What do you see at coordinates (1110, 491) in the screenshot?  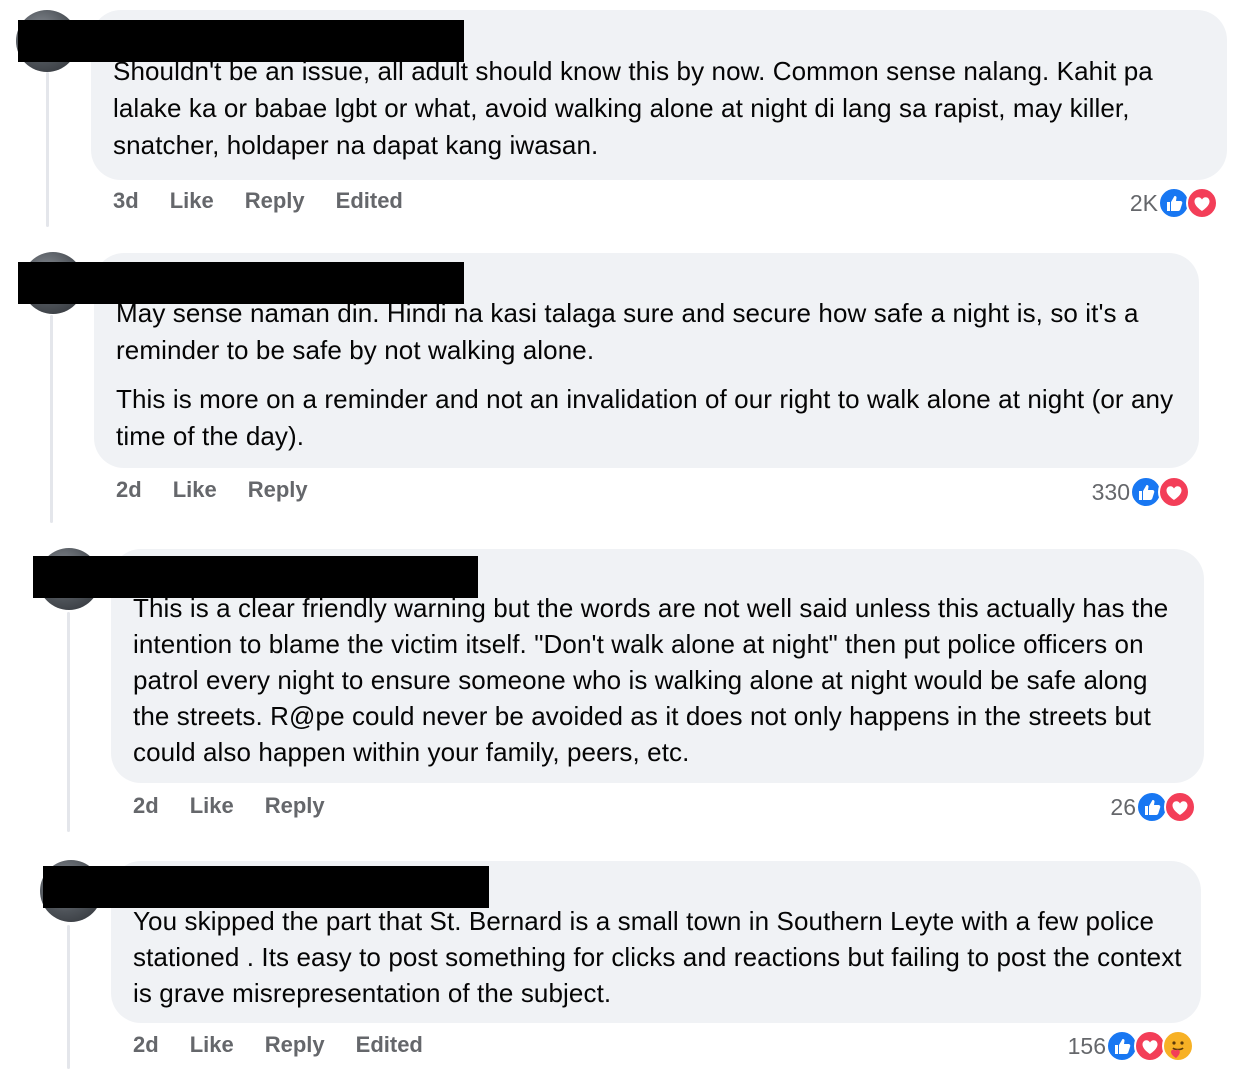 I see `reaction-count: 330` at bounding box center [1110, 491].